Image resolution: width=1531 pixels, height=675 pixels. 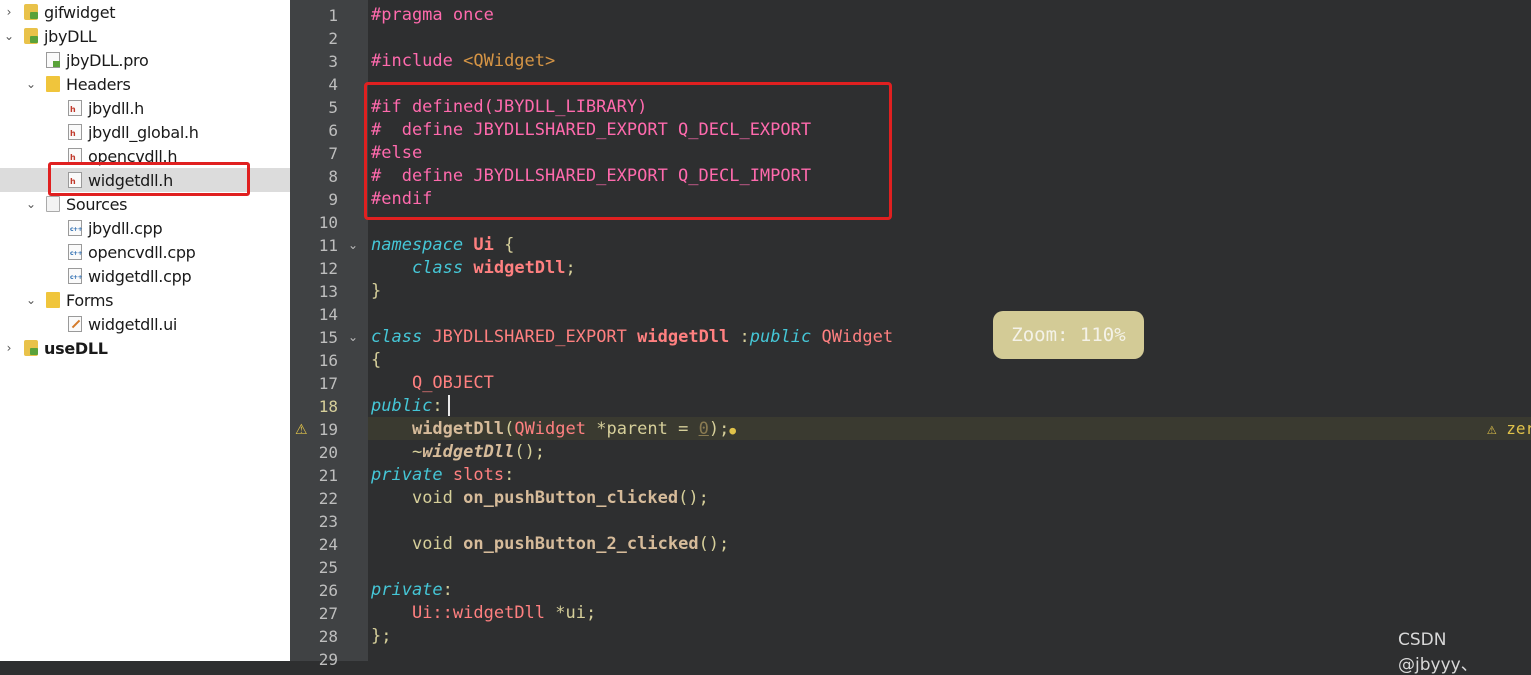 I want to click on line-number: 16, so click(x=328, y=360).